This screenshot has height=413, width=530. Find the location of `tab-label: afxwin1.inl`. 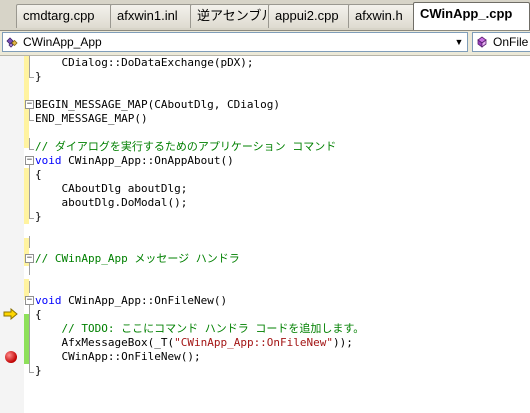

tab-label: afxwin1.inl is located at coordinates (147, 15).